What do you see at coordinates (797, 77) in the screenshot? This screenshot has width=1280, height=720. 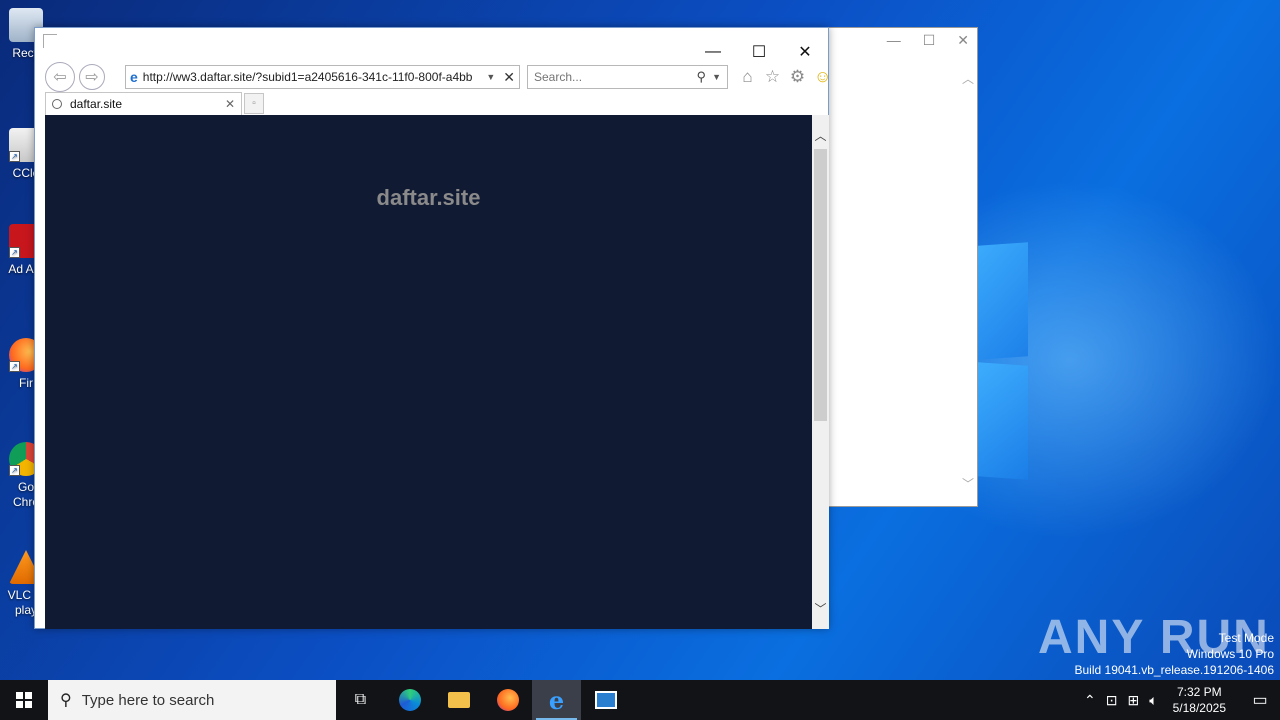 I see `settings-gear-icon: ⚙` at bounding box center [797, 77].